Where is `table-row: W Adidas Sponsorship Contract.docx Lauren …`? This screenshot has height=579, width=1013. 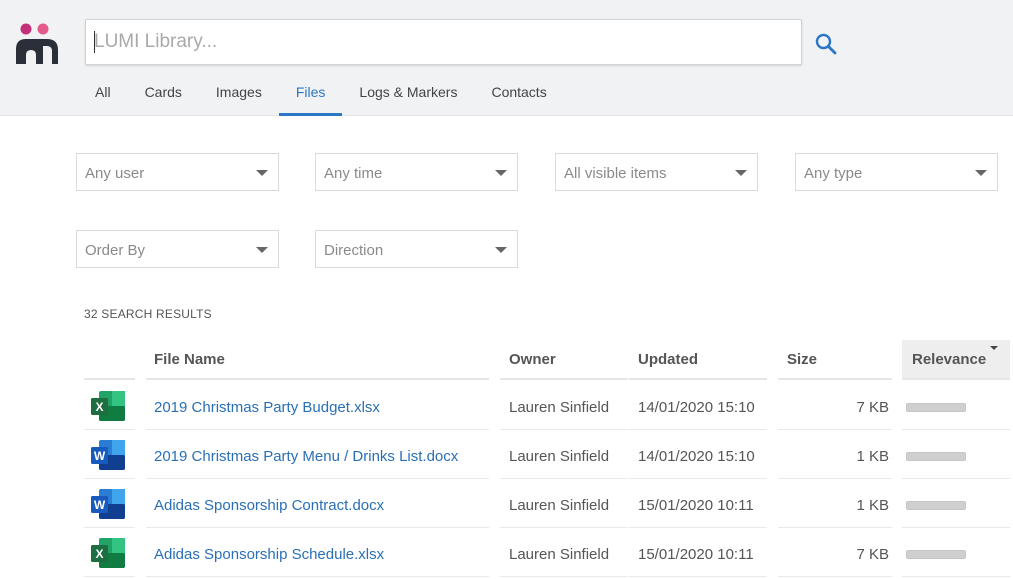 table-row: W Adidas Sponsorship Contract.docx Lauren … is located at coordinates (547, 504).